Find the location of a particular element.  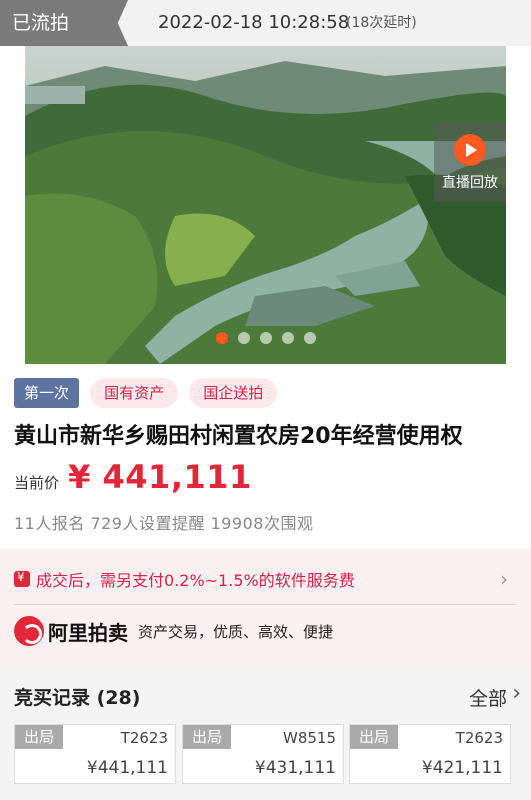

ali-auction-logo-icon is located at coordinates (29, 631).